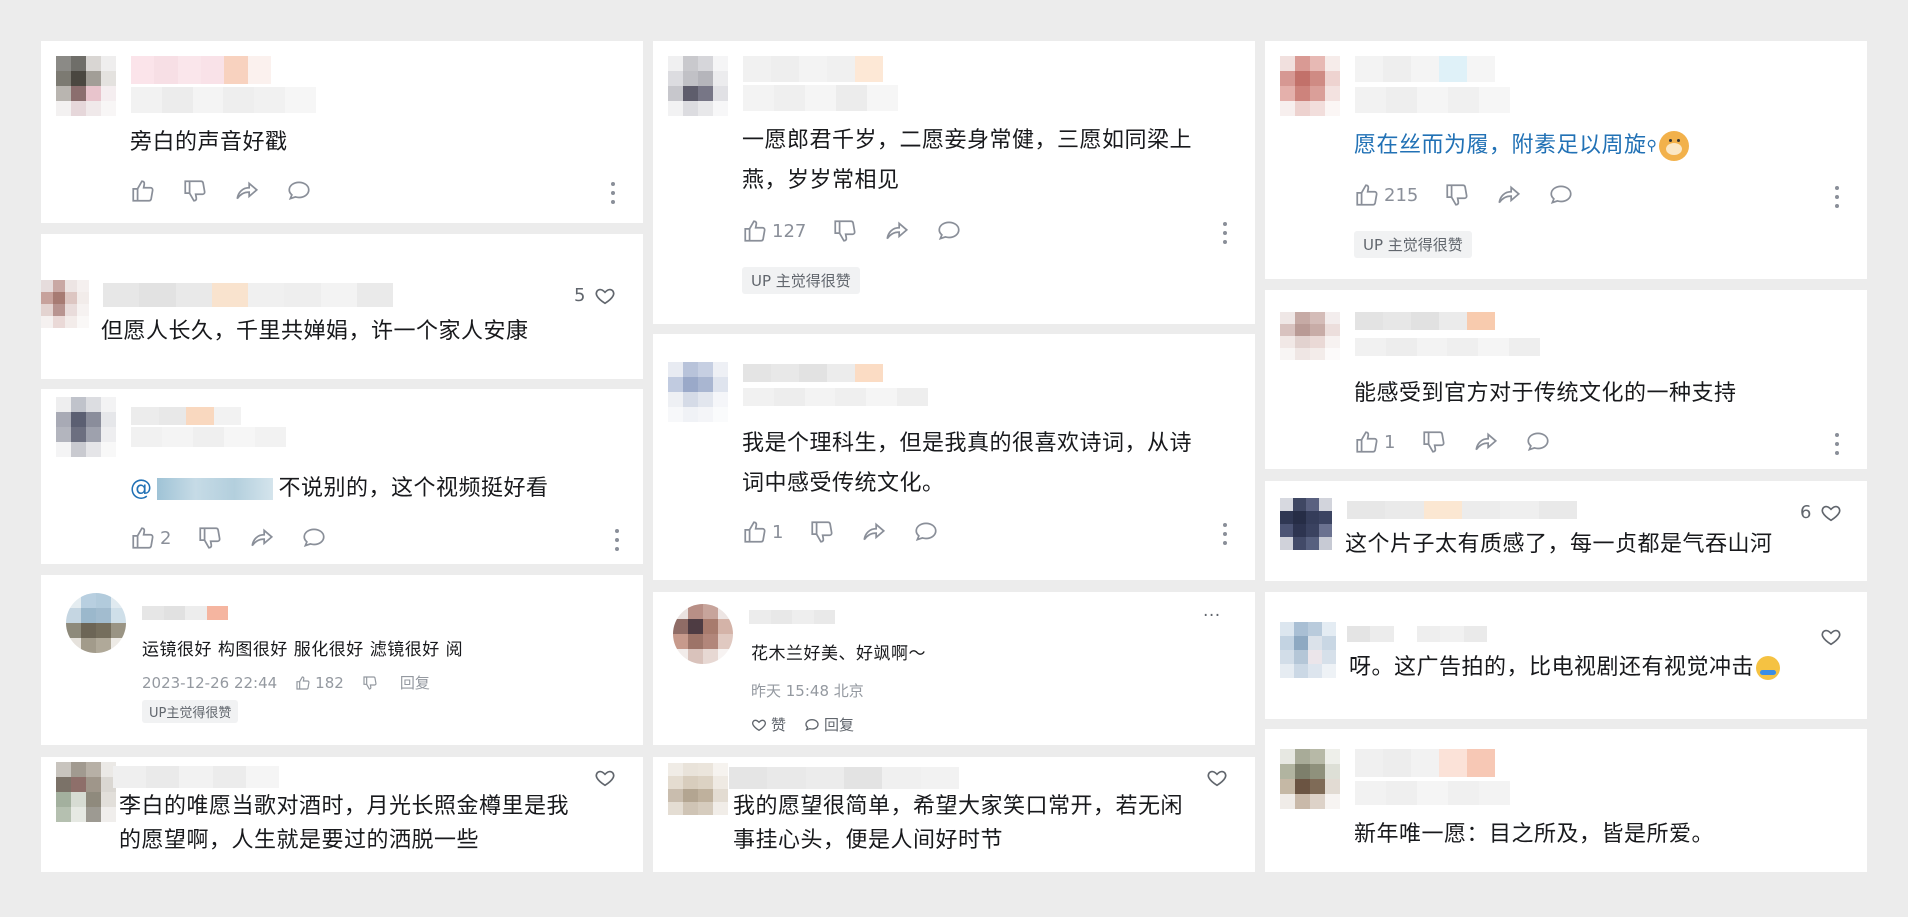 The width and height of the screenshot is (1908, 917). Describe the element at coordinates (141, 488) in the screenshot. I see `mention-at: @` at that location.